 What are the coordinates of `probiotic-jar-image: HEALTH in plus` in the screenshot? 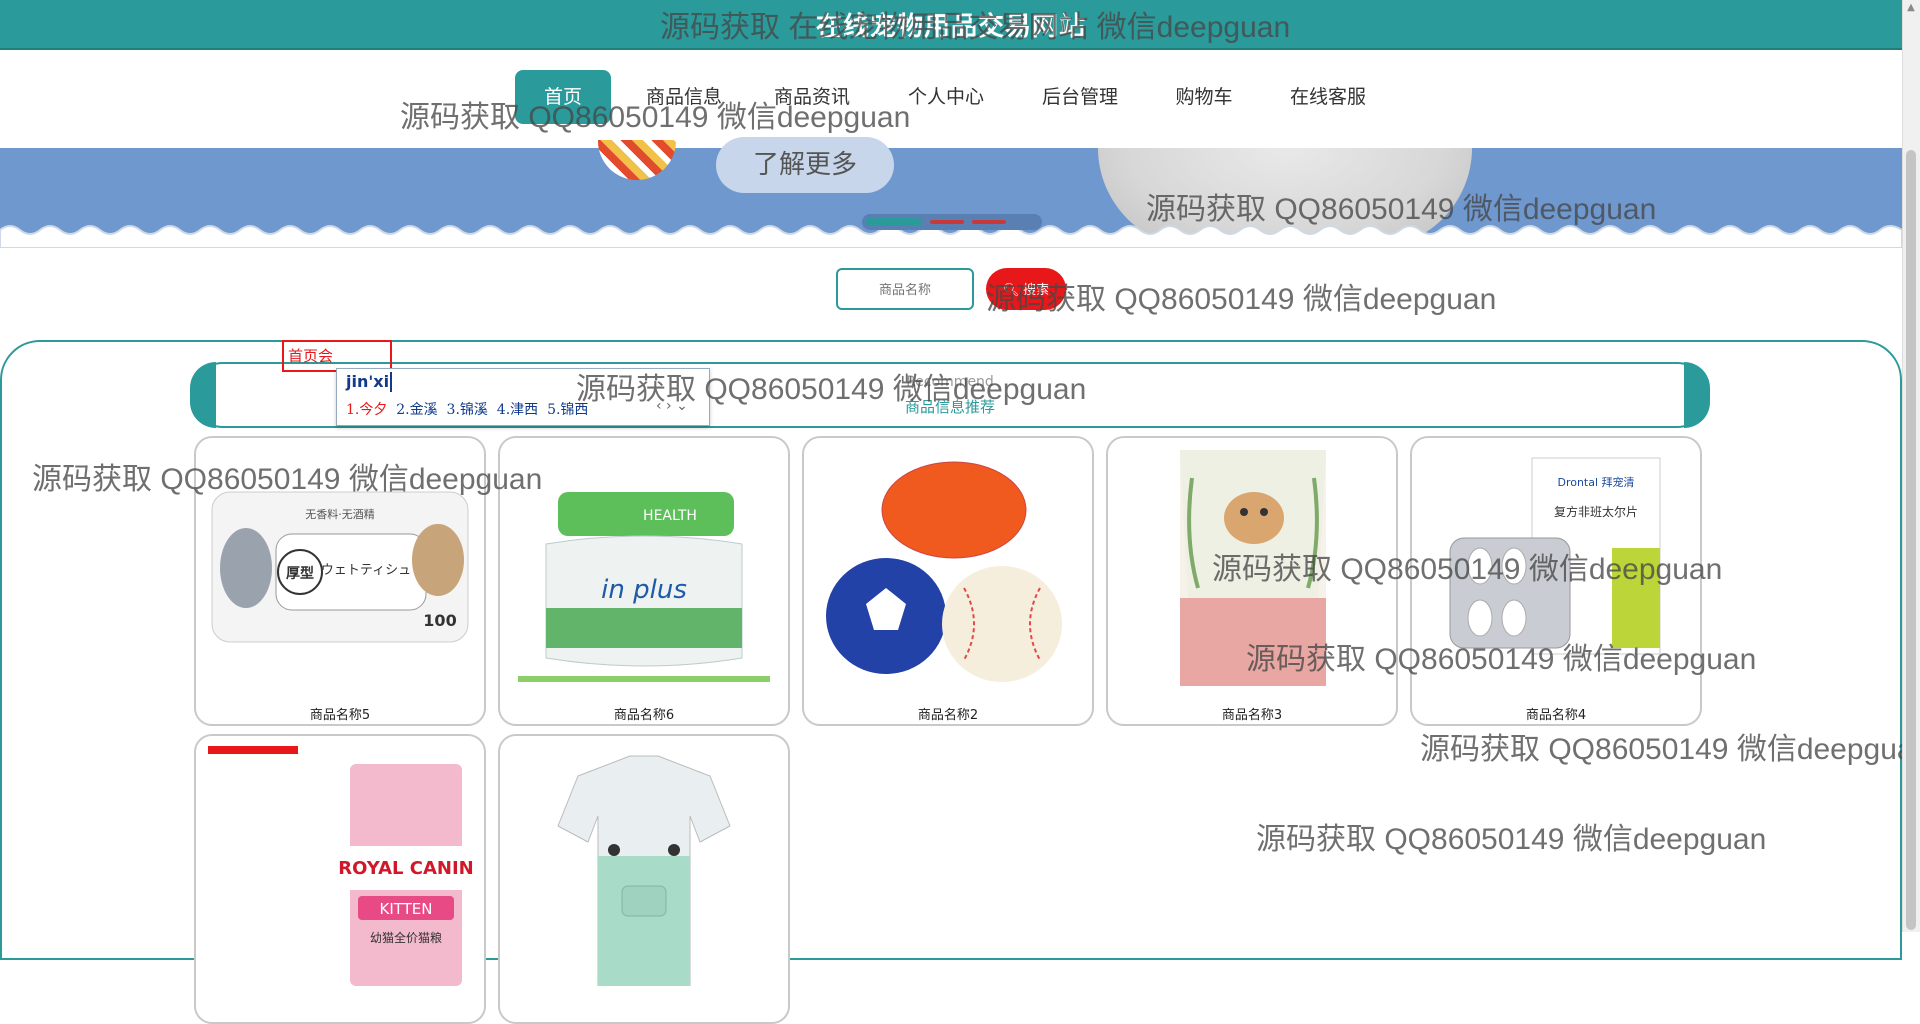 It's located at (644, 587).